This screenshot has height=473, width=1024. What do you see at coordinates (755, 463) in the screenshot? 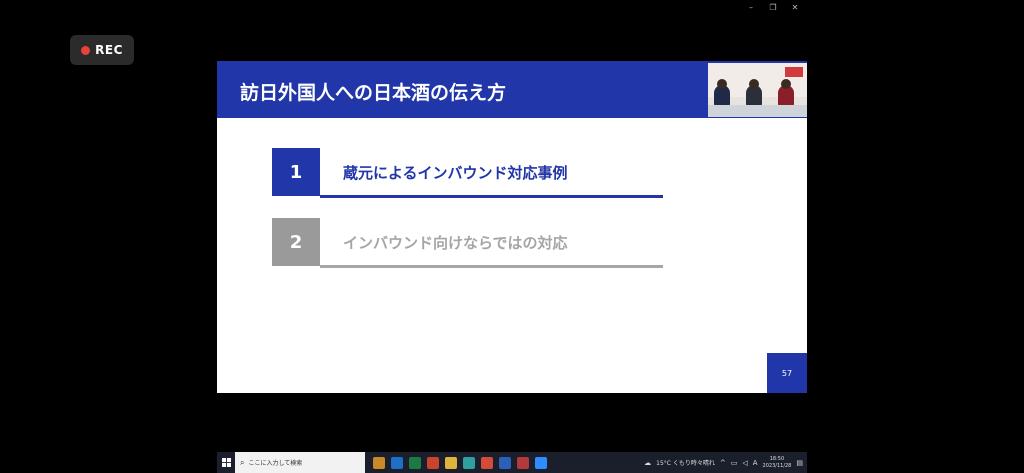
I see `ime-indicator: A` at bounding box center [755, 463].